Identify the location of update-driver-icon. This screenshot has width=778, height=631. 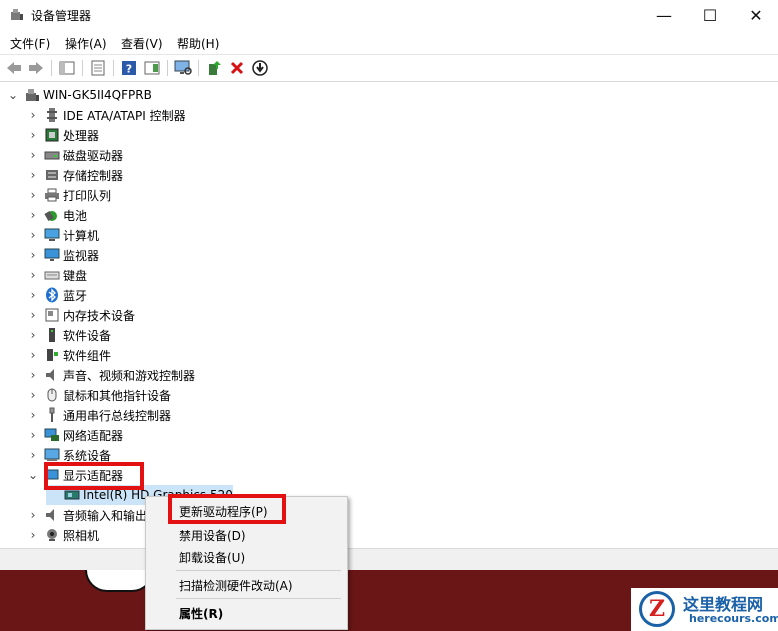
(215, 68).